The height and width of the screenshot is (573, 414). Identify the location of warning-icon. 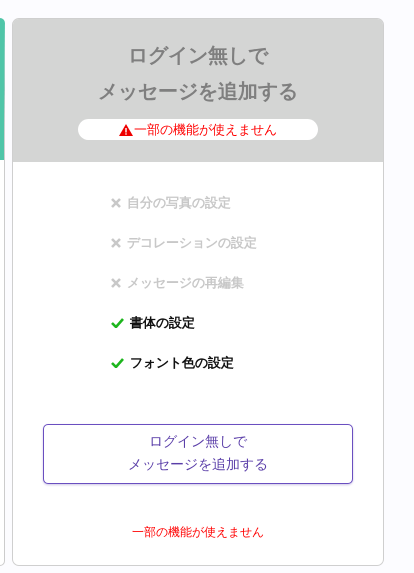
(126, 130).